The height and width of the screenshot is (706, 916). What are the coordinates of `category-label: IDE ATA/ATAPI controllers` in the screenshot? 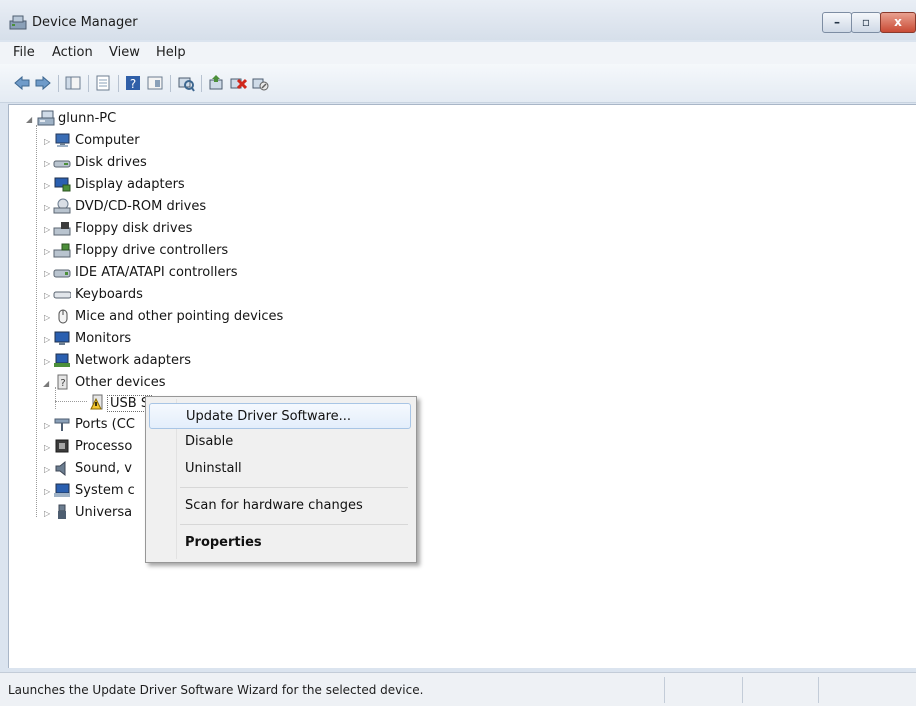 It's located at (156, 272).